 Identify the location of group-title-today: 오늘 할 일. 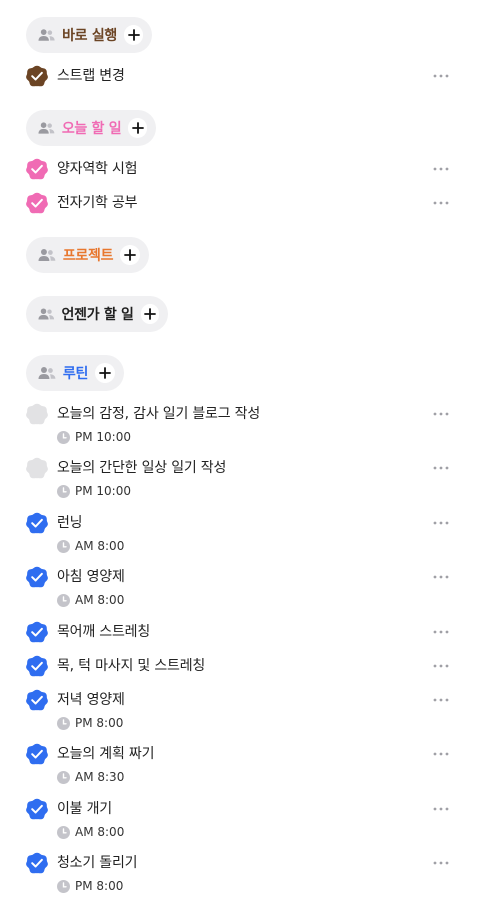
(91, 129).